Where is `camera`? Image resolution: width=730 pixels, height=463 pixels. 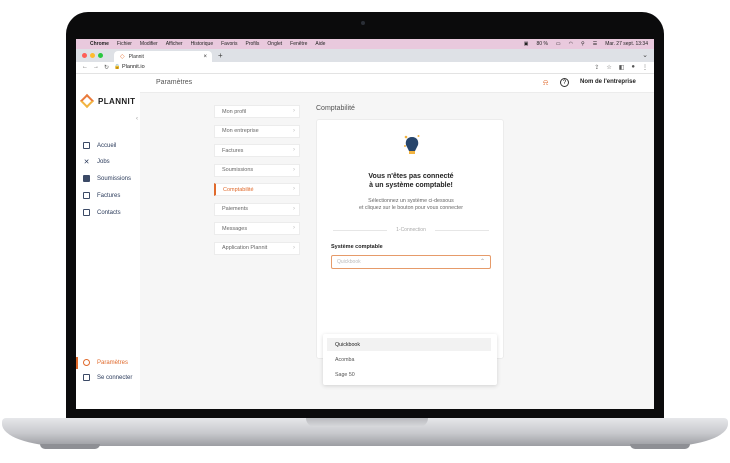
camera is located at coordinates (363, 23).